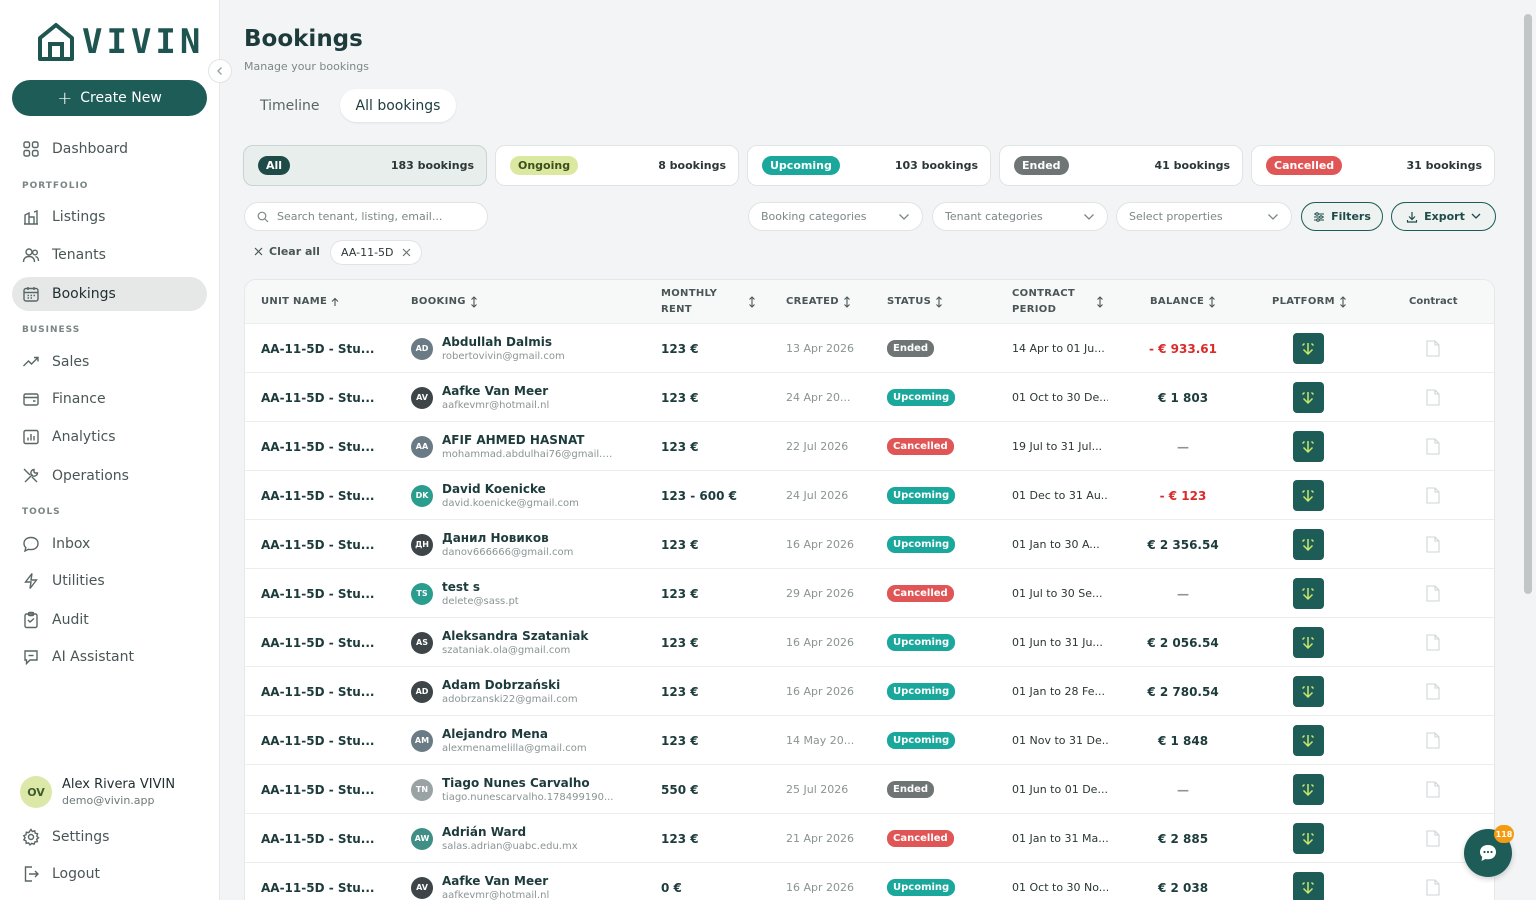 The width and height of the screenshot is (1536, 900). I want to click on filters-button: Filters, so click(1342, 216).